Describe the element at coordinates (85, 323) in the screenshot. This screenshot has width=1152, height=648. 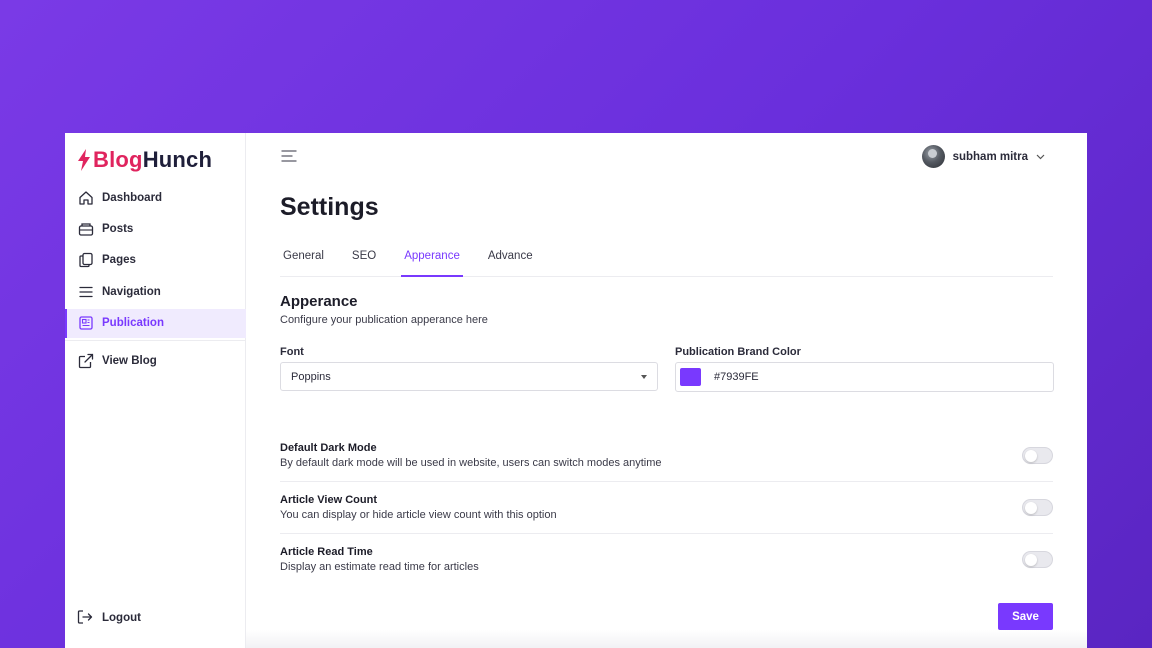
I see `publication-icon` at that location.